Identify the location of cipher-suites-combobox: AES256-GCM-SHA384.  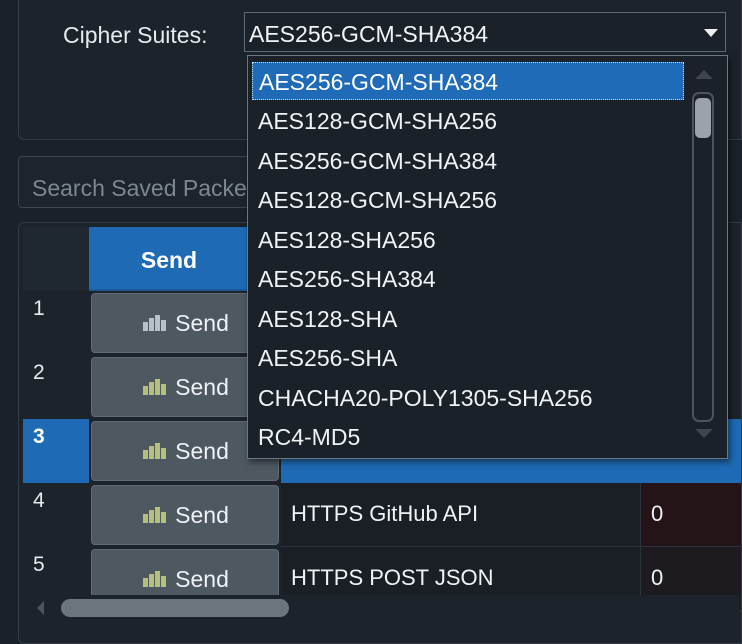
(485, 32).